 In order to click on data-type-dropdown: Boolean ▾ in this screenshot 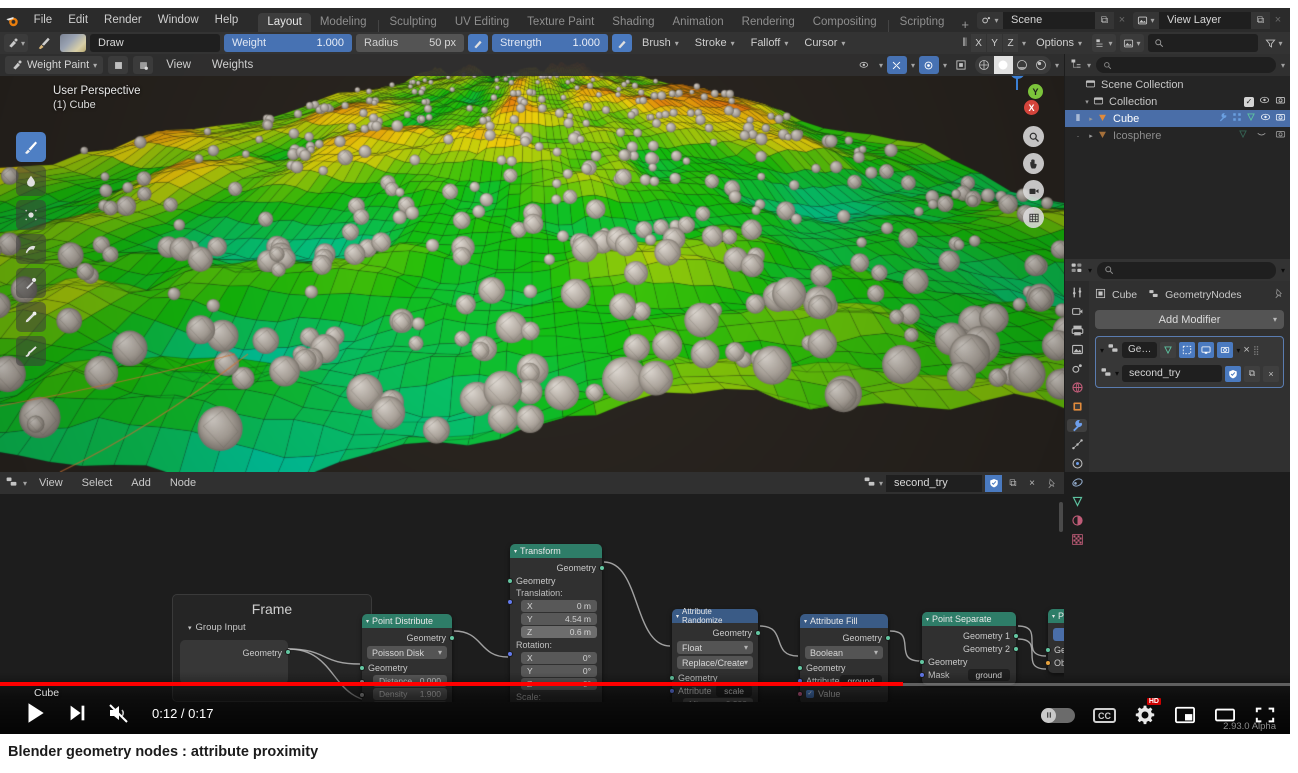, I will do `click(844, 652)`.